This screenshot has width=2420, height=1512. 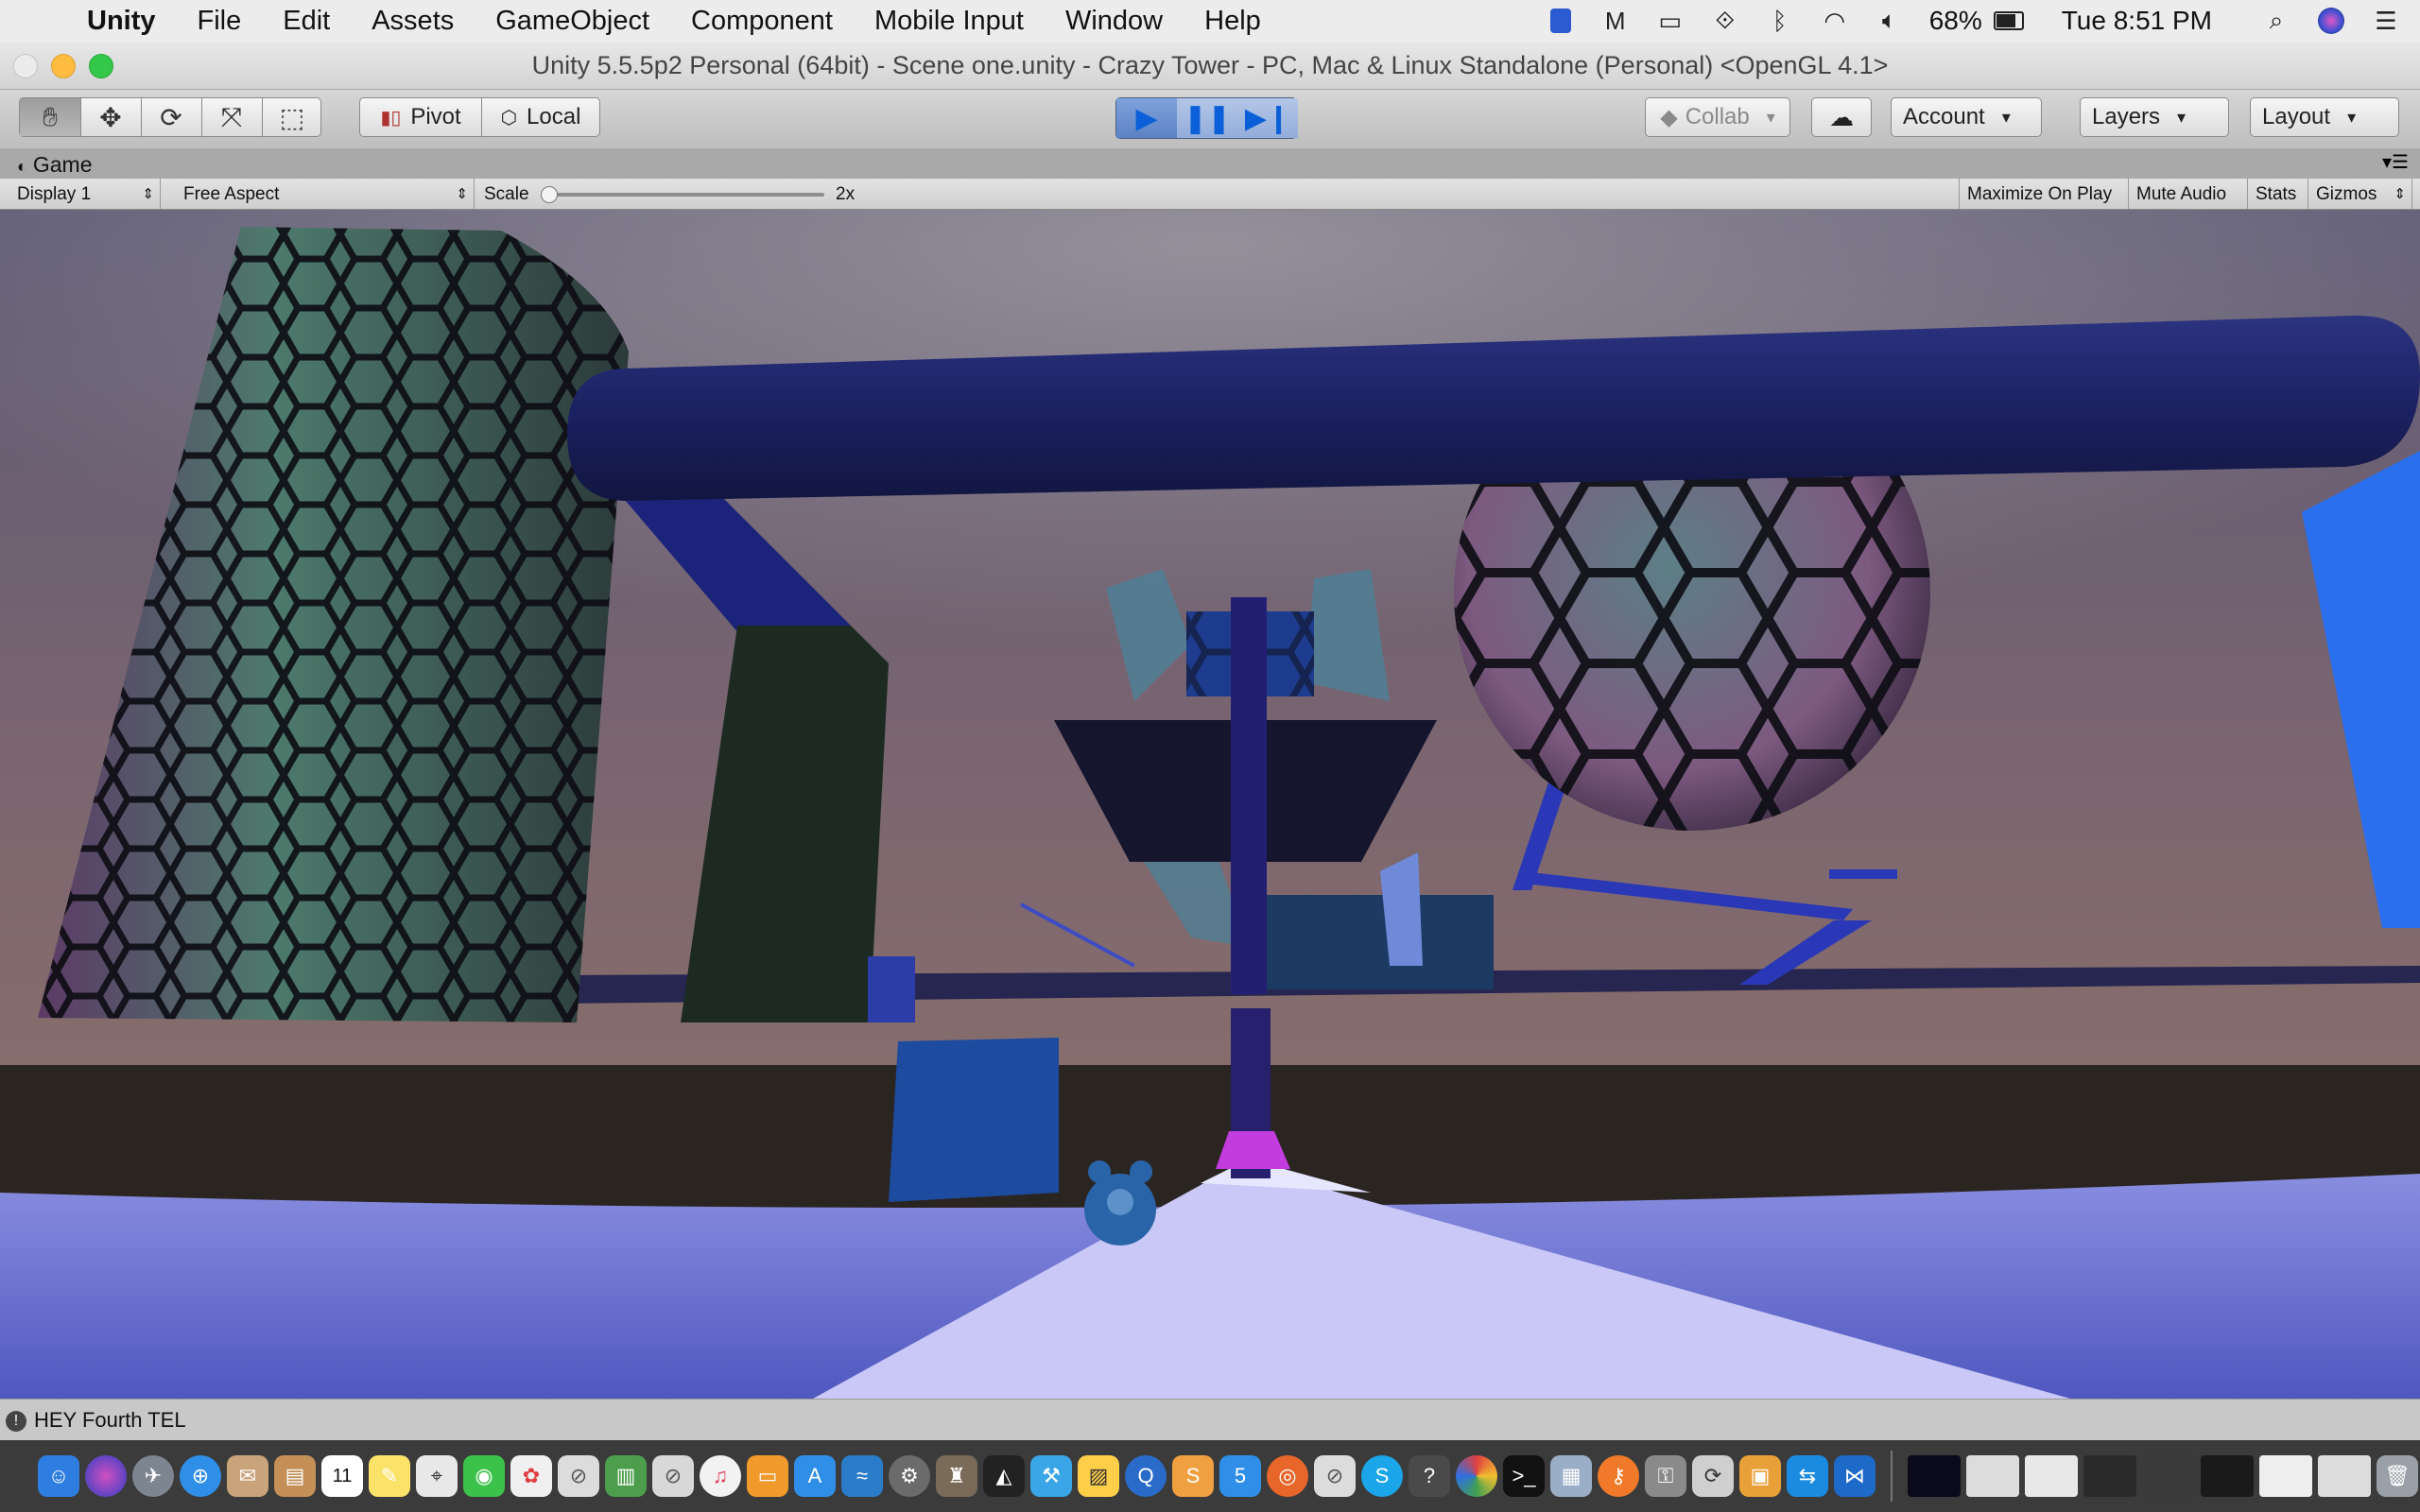 What do you see at coordinates (1966, 117) in the screenshot?
I see `account-dropdown: Account` at bounding box center [1966, 117].